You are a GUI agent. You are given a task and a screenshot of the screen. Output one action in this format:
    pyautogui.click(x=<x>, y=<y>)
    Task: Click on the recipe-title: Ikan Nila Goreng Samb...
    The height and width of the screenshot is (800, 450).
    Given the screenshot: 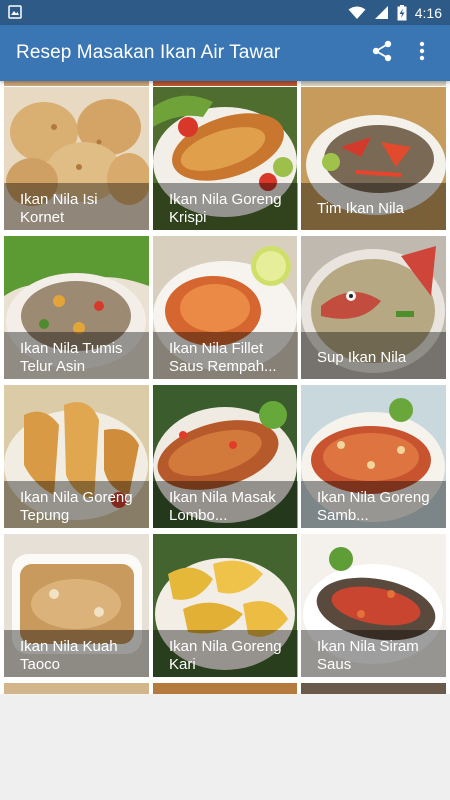 What is the action you would take?
    pyautogui.click(x=373, y=506)
    